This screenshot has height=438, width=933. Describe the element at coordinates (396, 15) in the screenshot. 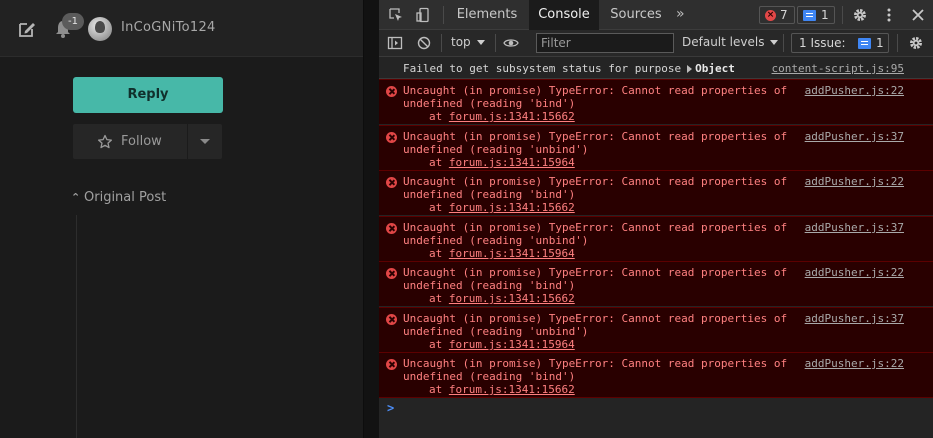

I see `inspect-element-icon` at that location.